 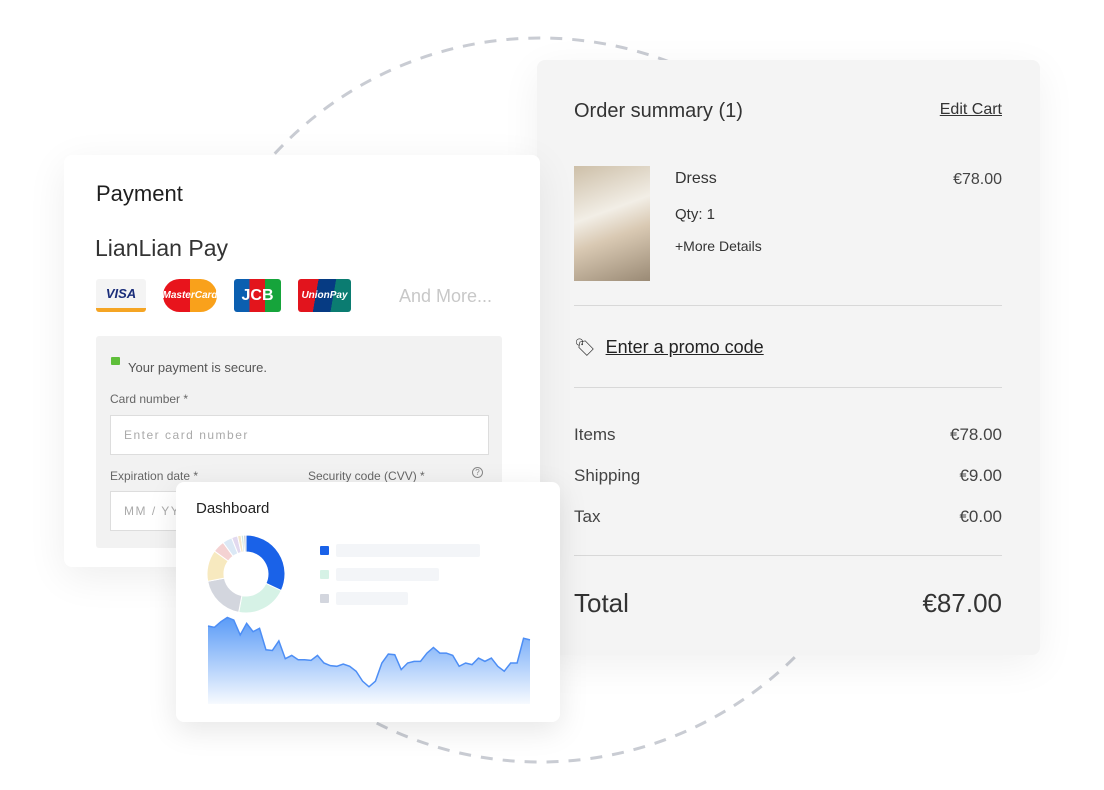 What do you see at coordinates (139, 193) in the screenshot?
I see `payment-title: Payment` at bounding box center [139, 193].